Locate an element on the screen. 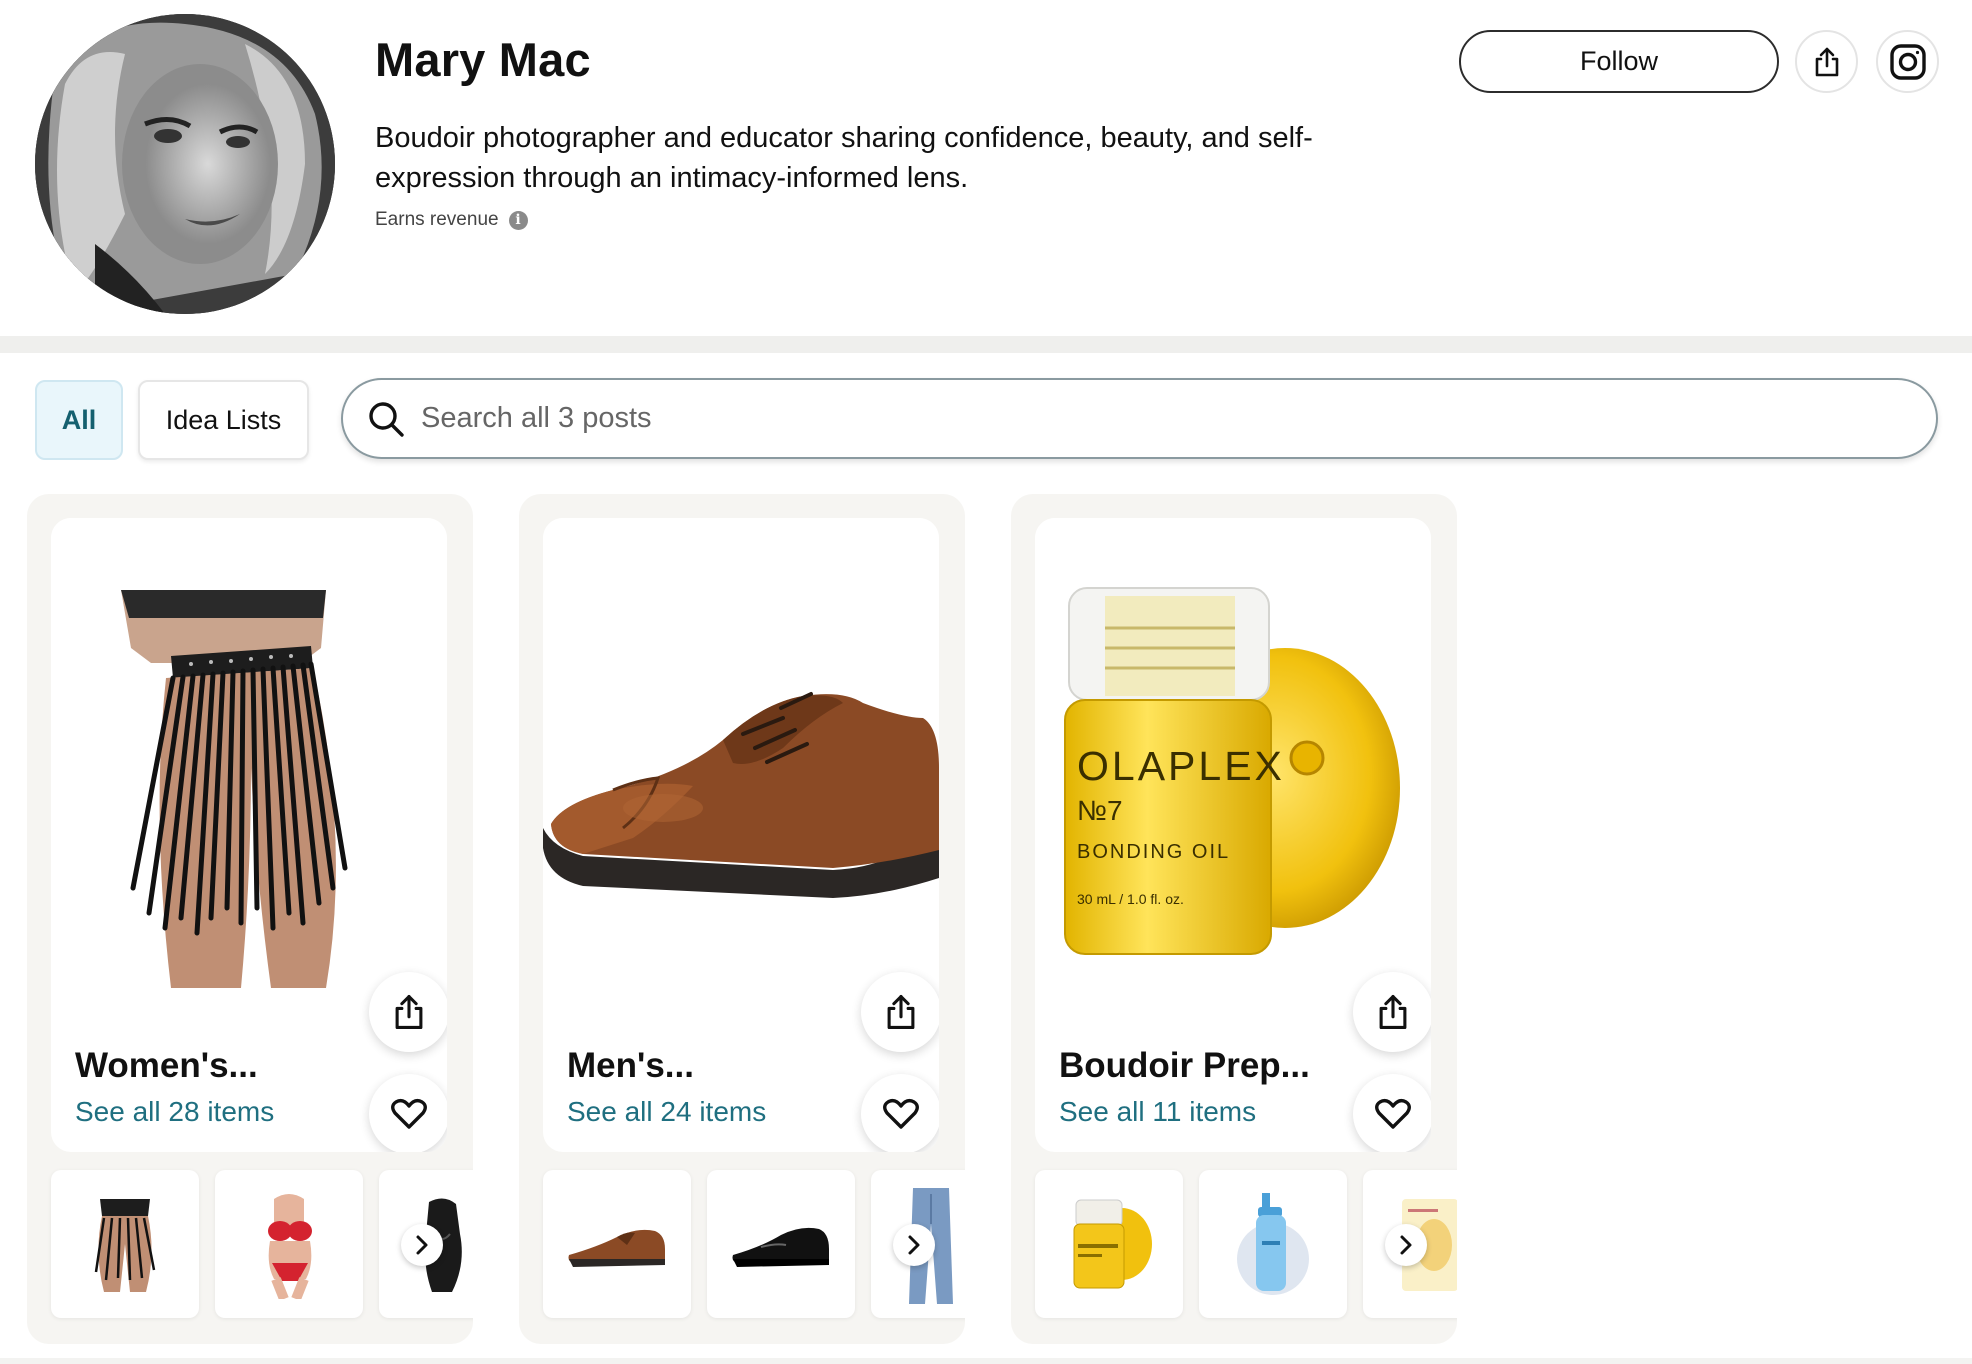  share-profile-button is located at coordinates (1826, 61).